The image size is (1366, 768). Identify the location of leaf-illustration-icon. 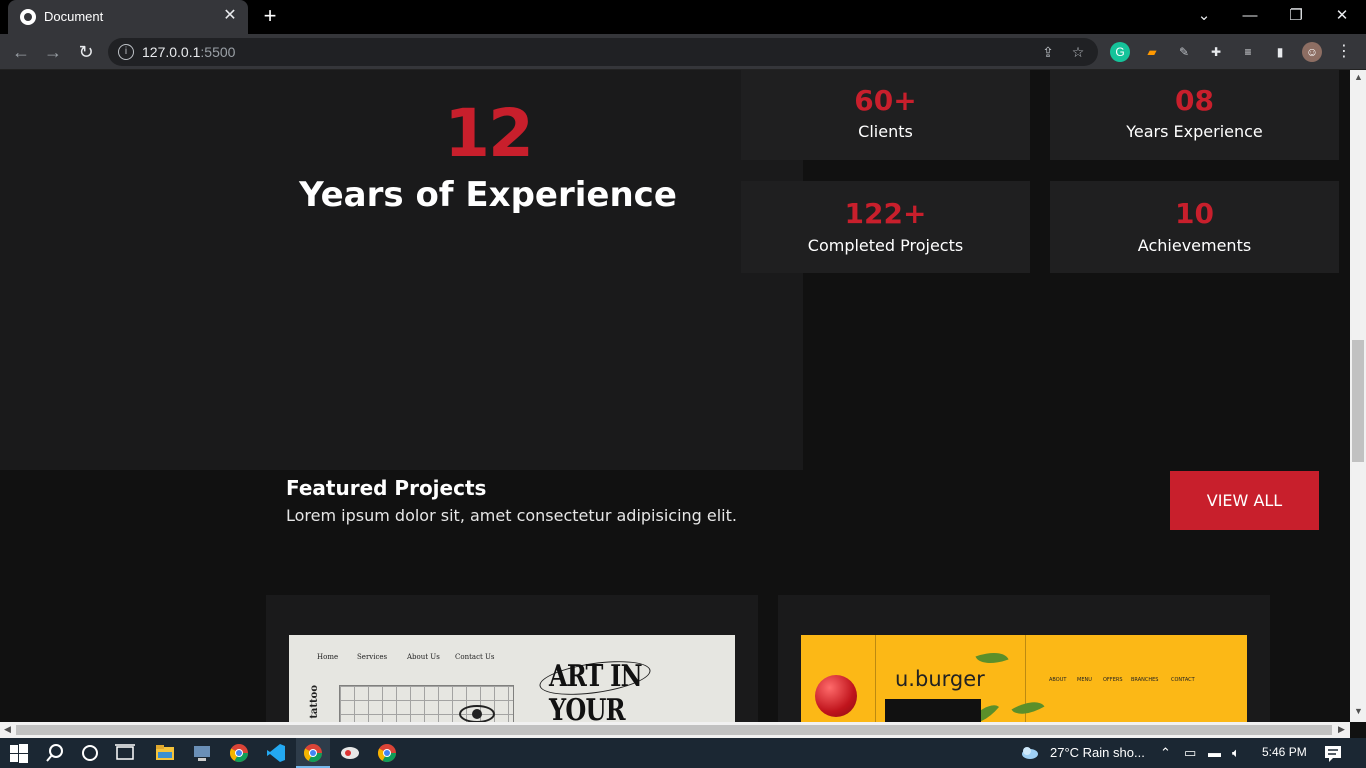
(1028, 708).